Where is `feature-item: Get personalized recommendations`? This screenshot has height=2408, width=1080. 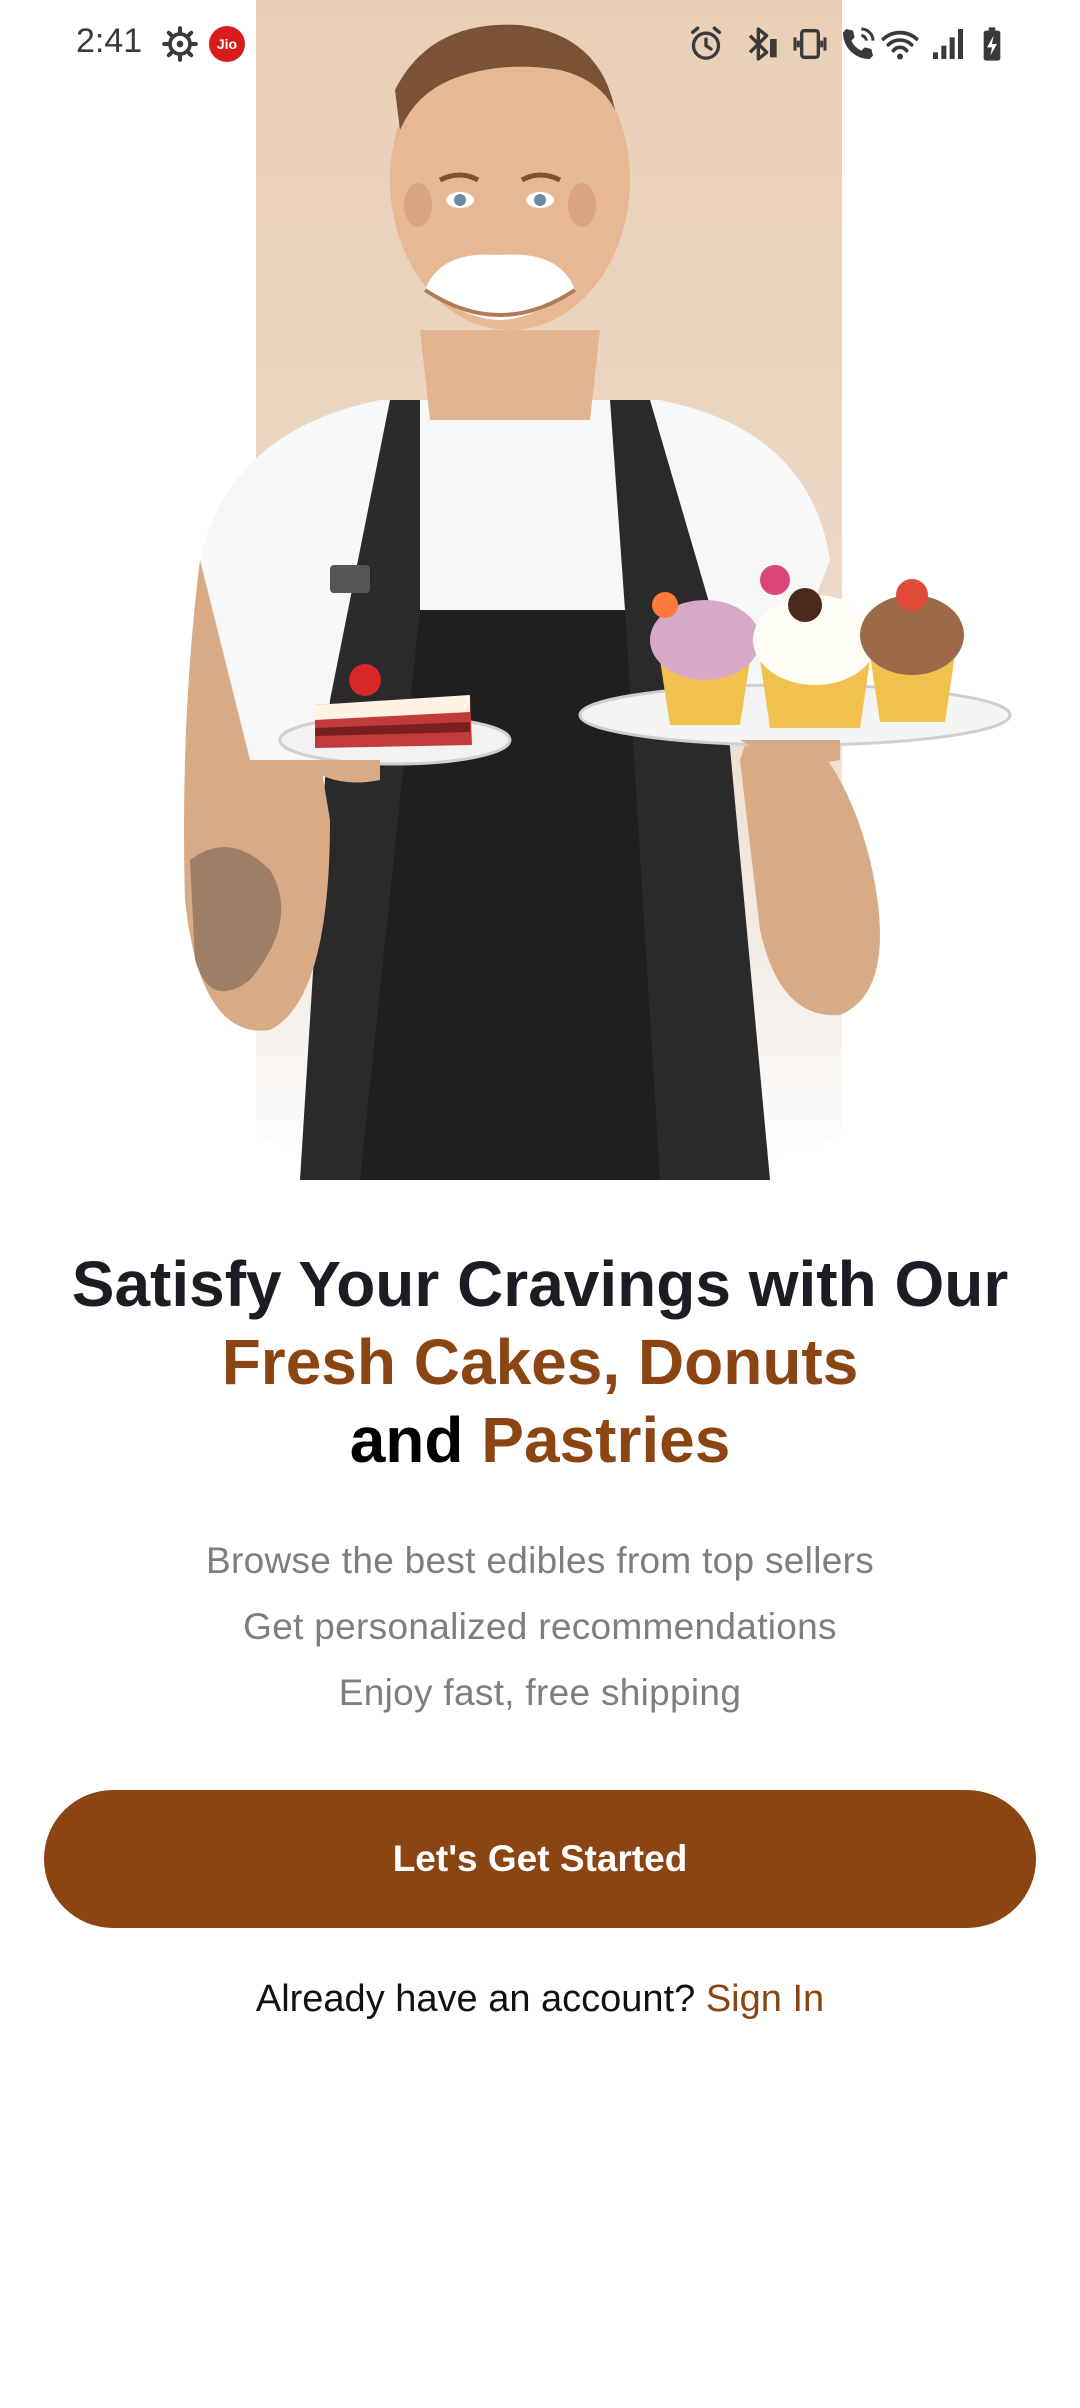
feature-item: Get personalized recommendations is located at coordinates (540, 1626).